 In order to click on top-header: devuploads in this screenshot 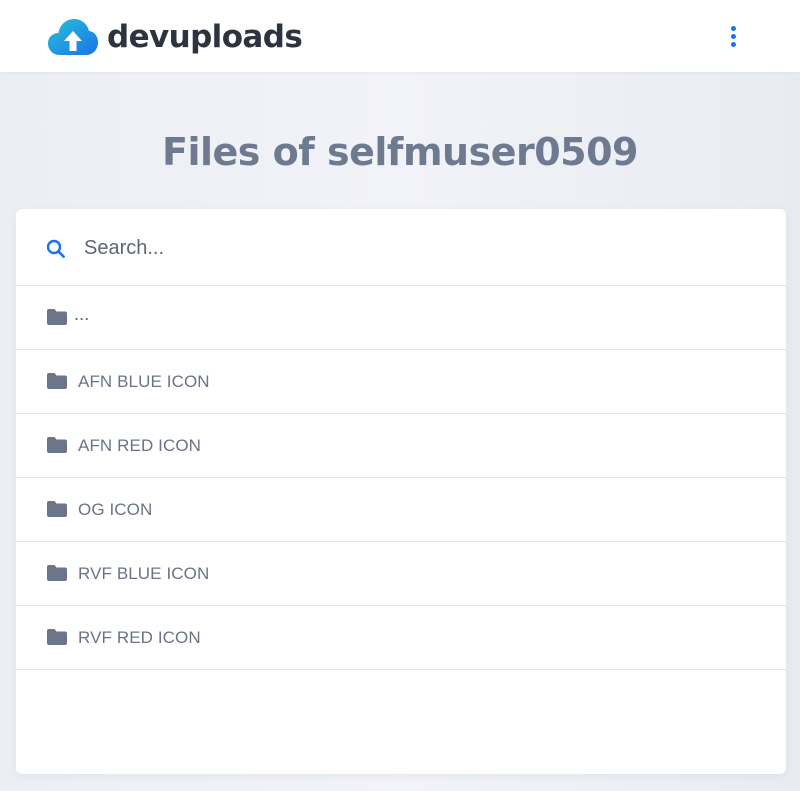, I will do `click(400, 36)`.